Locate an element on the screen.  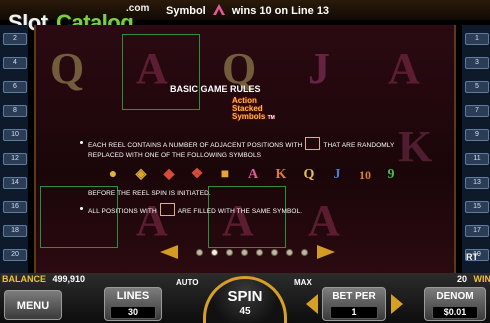
bet-per-value: 1 is located at coordinates (354, 312).